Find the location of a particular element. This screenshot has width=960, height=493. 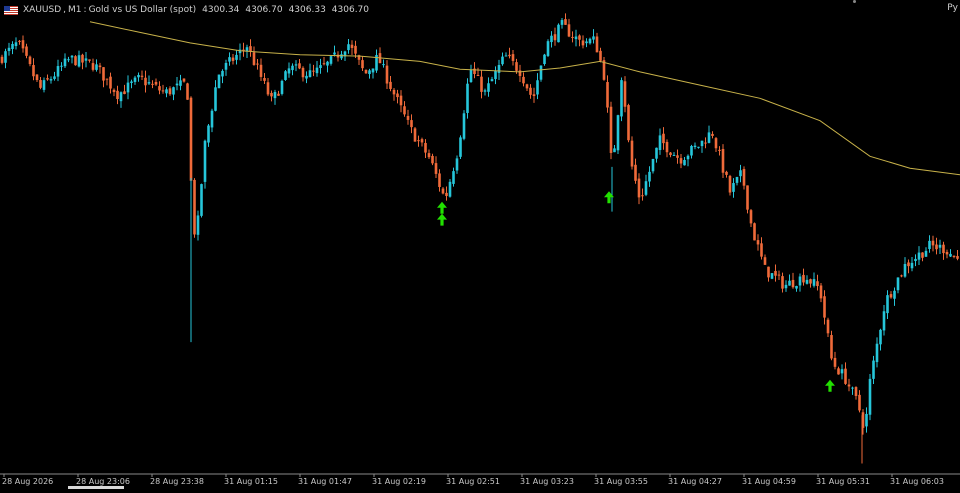

x-tick-label: 31 Aug 05:31 is located at coordinates (843, 481).